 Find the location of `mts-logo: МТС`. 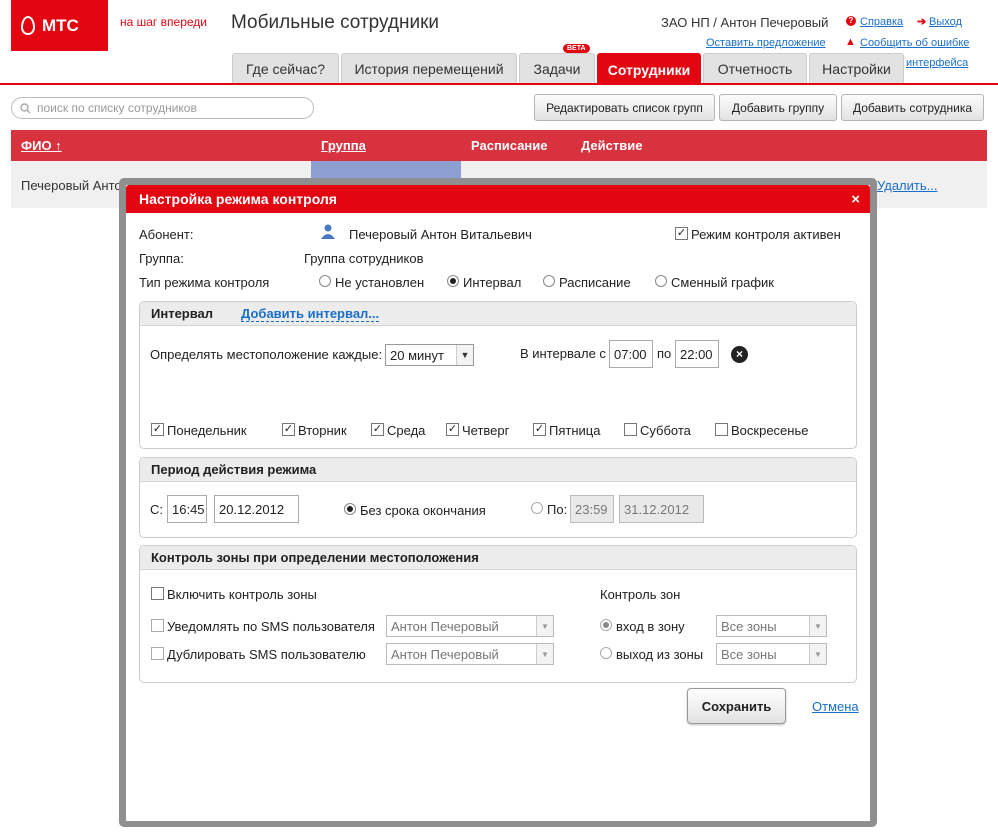

mts-logo: МТС is located at coordinates (59, 25).